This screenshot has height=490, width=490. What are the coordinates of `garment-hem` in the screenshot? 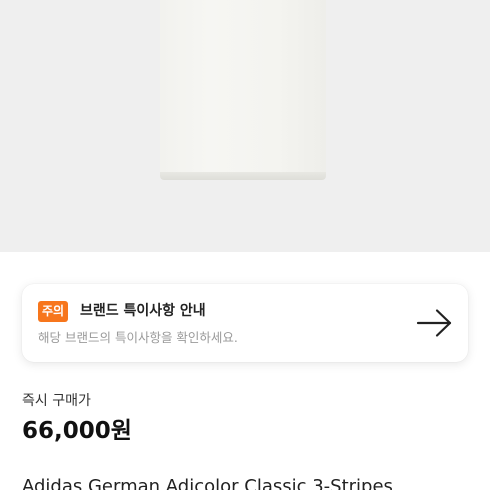 It's located at (243, 176).